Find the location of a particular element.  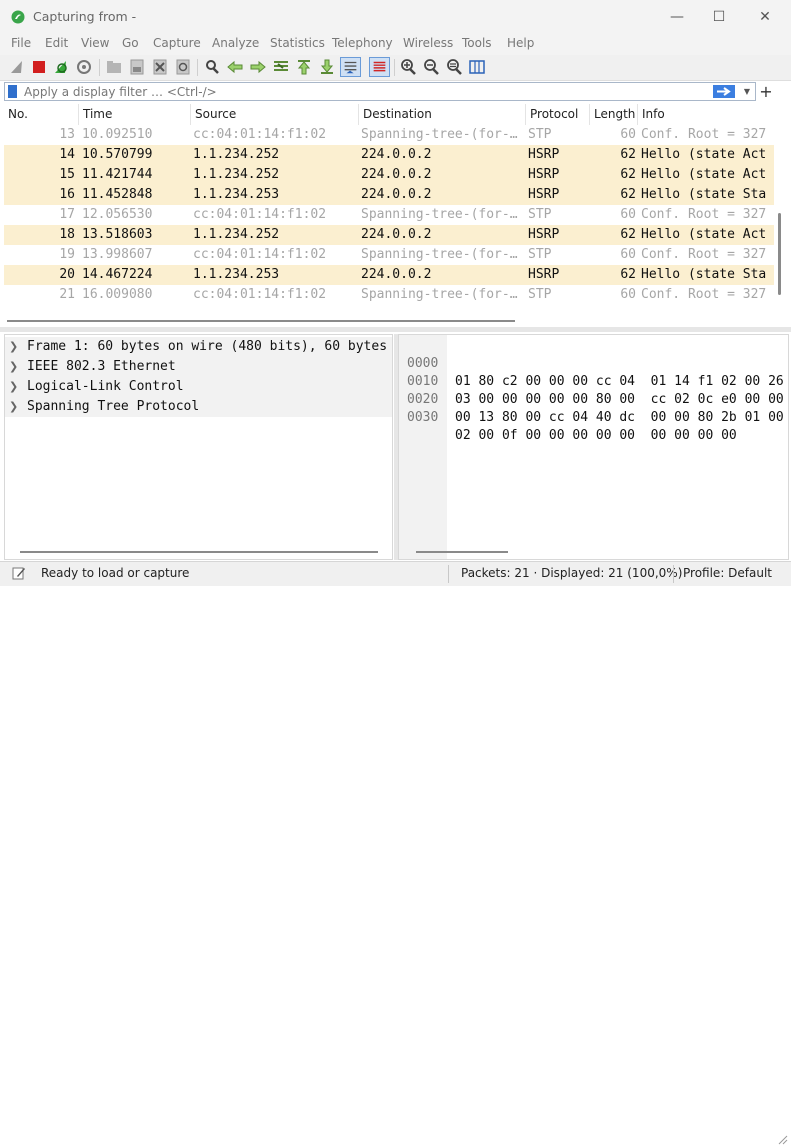

edit-comment-icon is located at coordinates (19, 573).